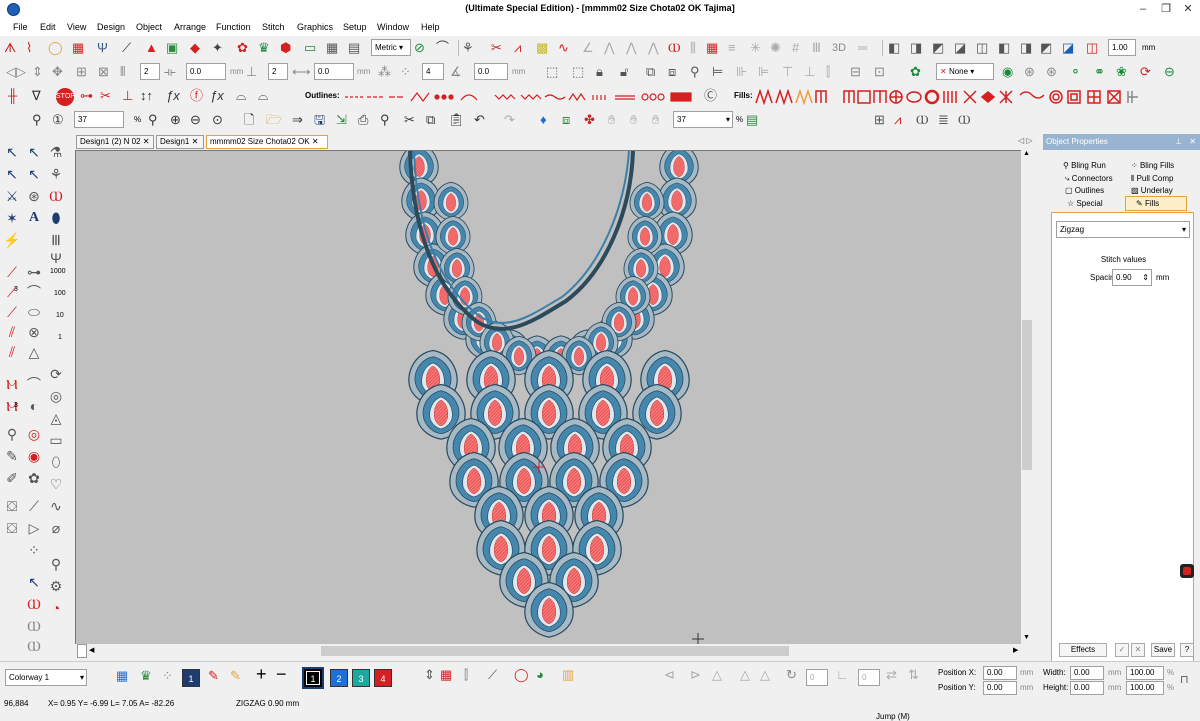 The height and width of the screenshot is (721, 1200). I want to click on shape-tool-icon: ◐, so click(34, 406).